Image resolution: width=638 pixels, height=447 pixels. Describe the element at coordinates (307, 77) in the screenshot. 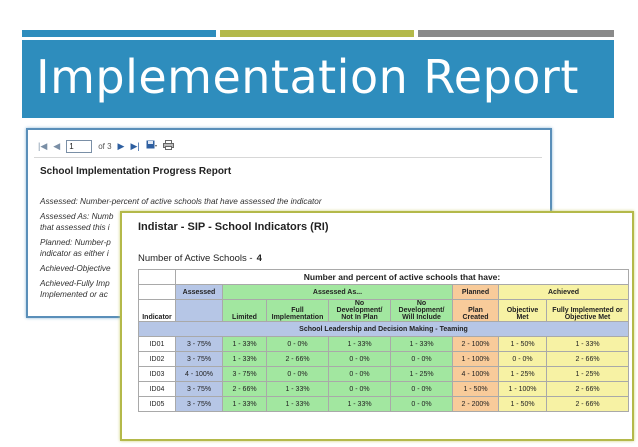

I see `slide-title: Implementation Report` at that location.